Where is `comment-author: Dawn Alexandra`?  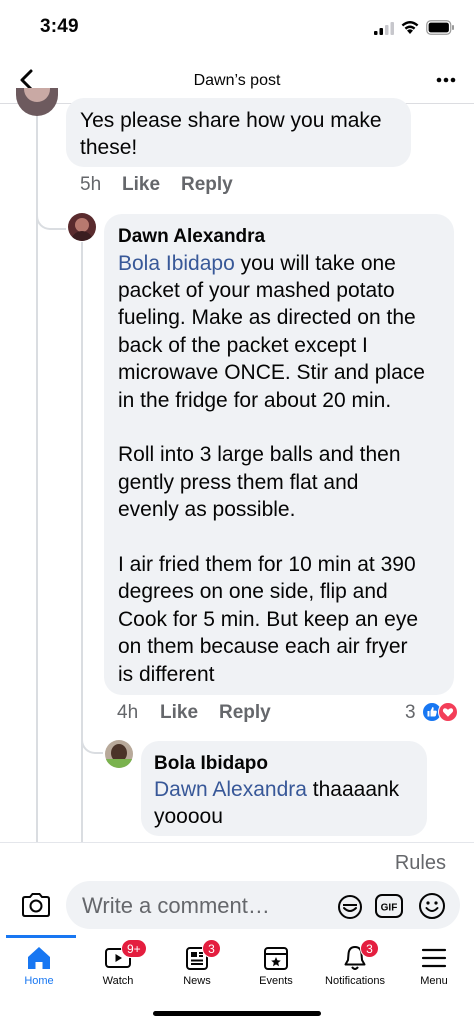
comment-author: Dawn Alexandra is located at coordinates (191, 237).